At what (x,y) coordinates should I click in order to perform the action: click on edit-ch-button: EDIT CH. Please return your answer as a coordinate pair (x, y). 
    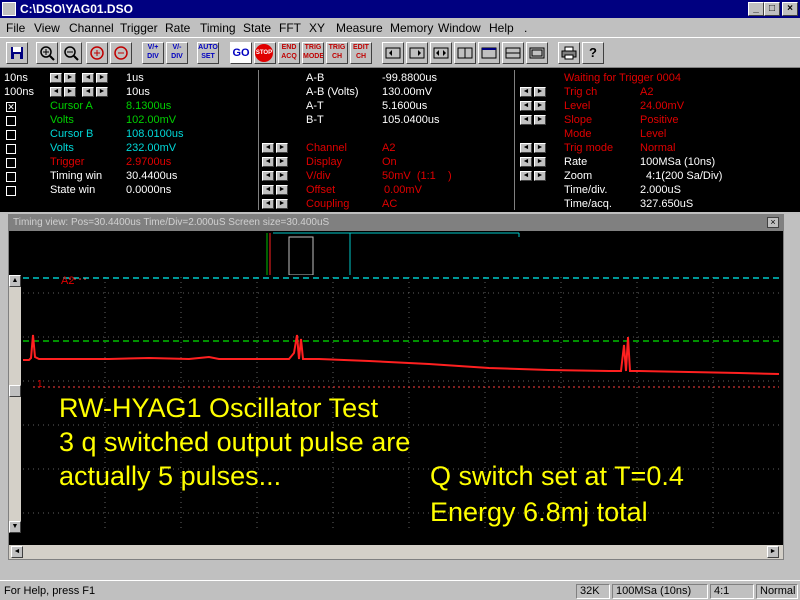
    Looking at the image, I should click on (361, 53).